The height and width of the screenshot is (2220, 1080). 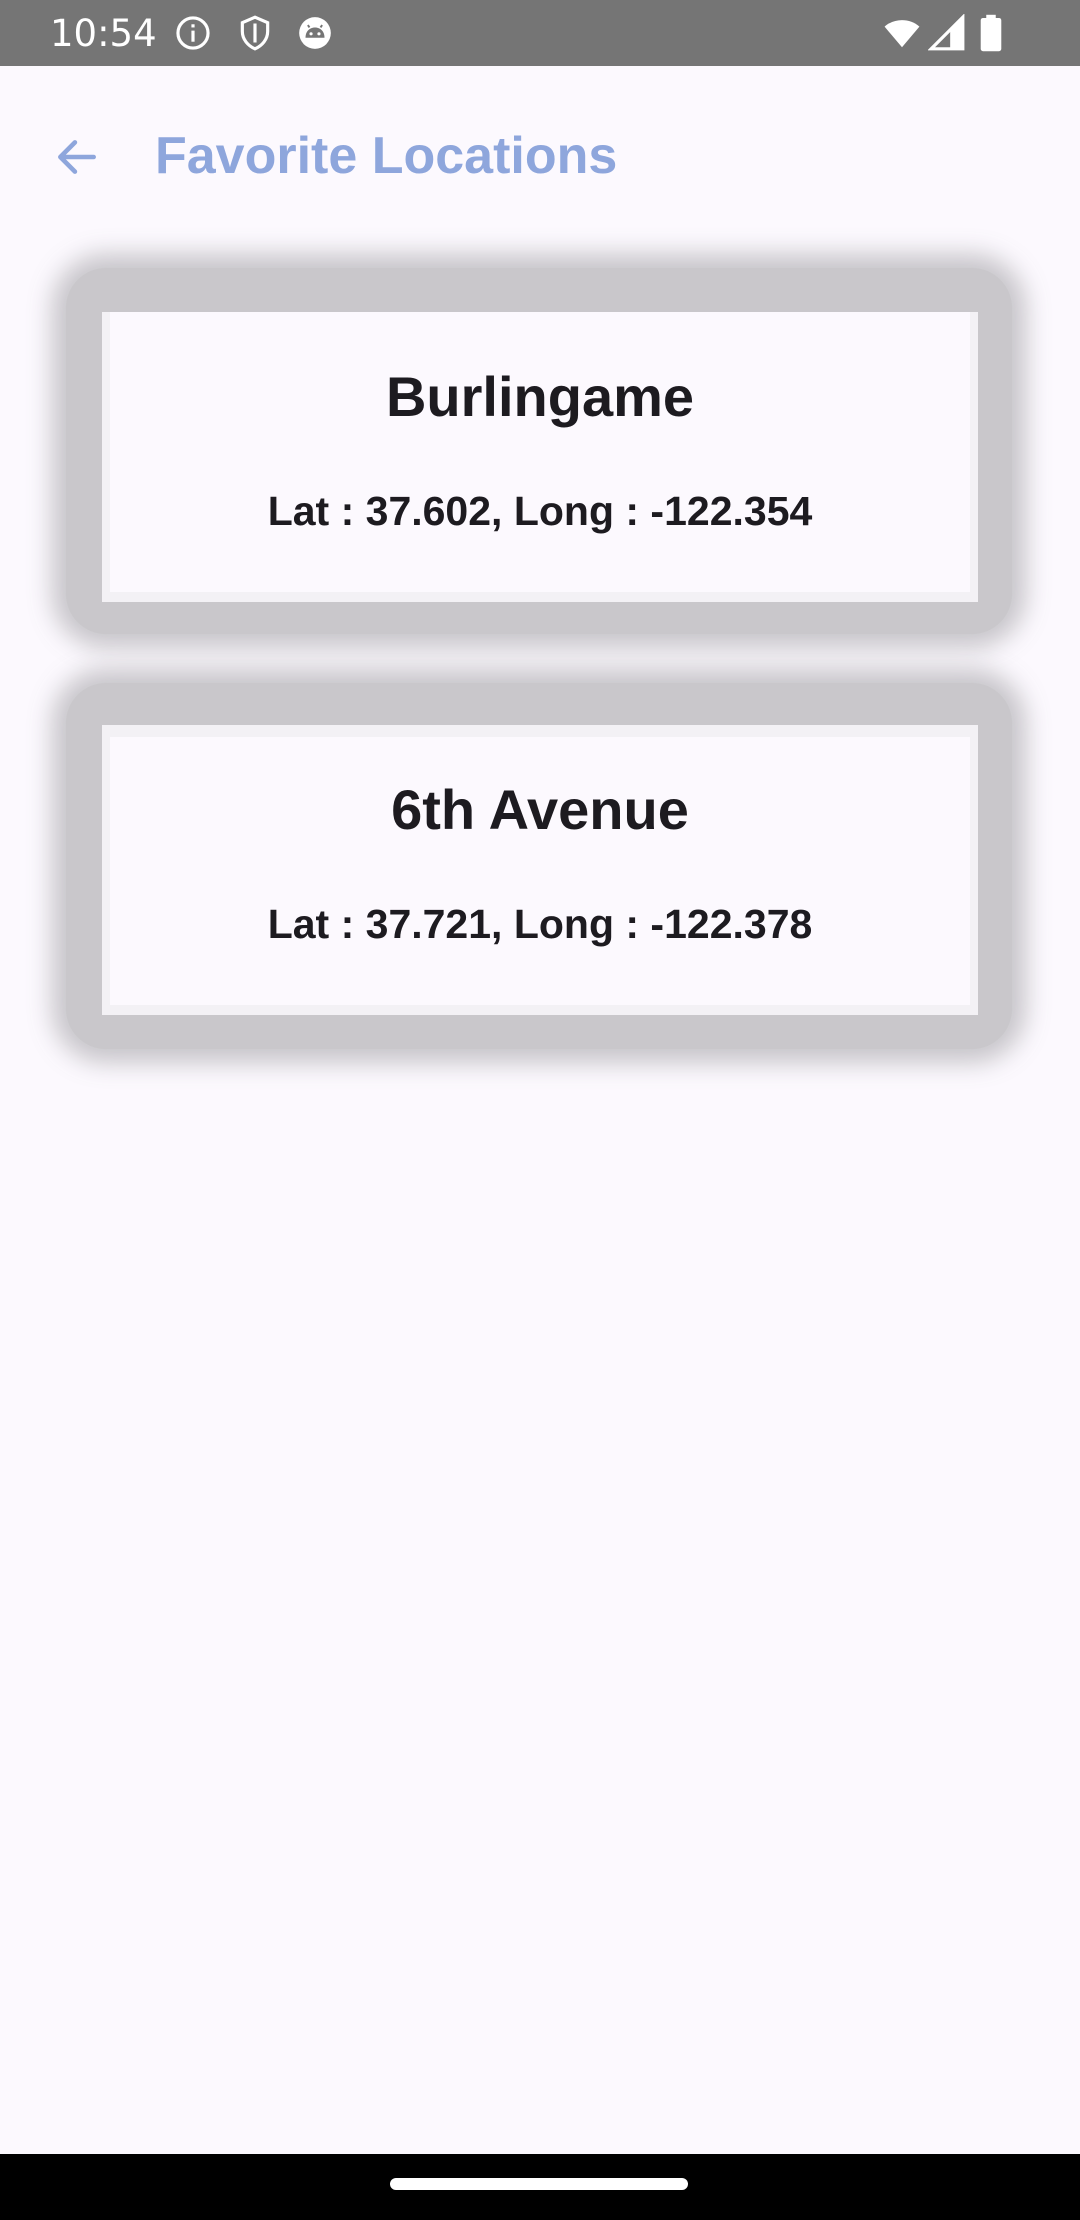 I want to click on location-coordinates: Lat : 37.602, Long : -122.354, so click(x=540, y=511).